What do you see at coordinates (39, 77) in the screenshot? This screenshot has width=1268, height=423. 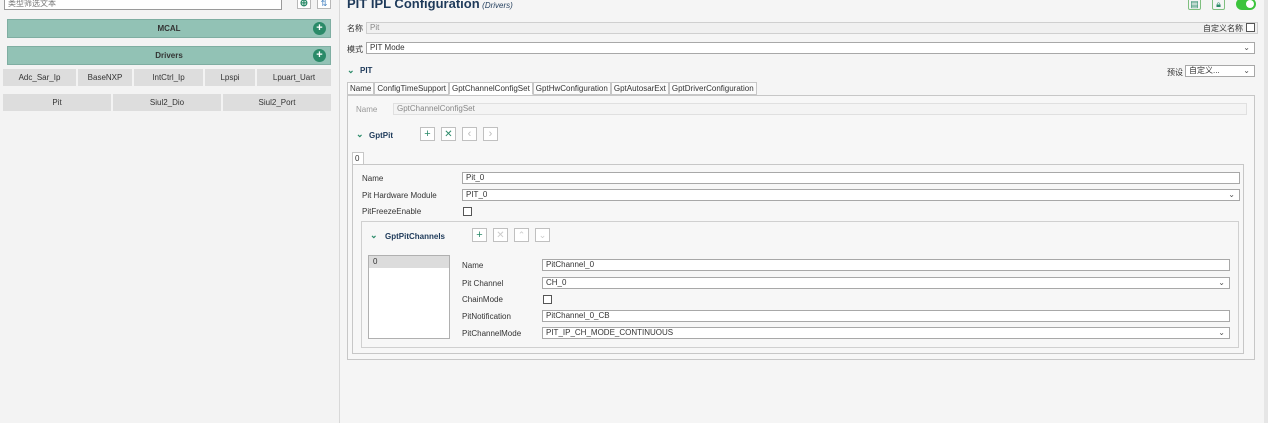 I see `driver-item: Adc_Sar_Ip` at bounding box center [39, 77].